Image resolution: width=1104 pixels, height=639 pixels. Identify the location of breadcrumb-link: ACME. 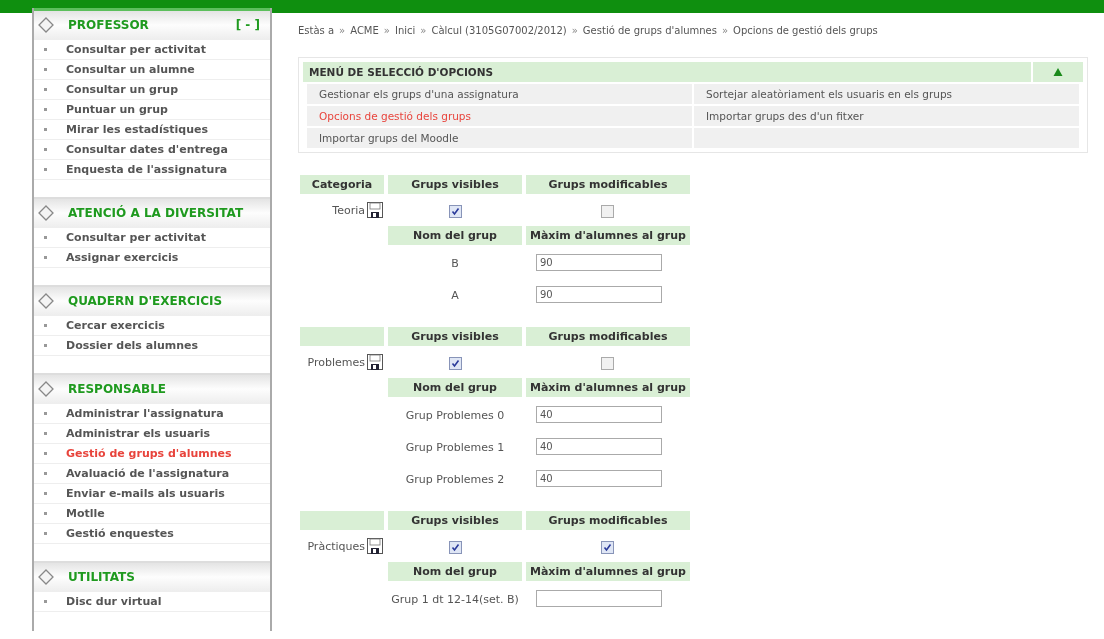
(364, 30).